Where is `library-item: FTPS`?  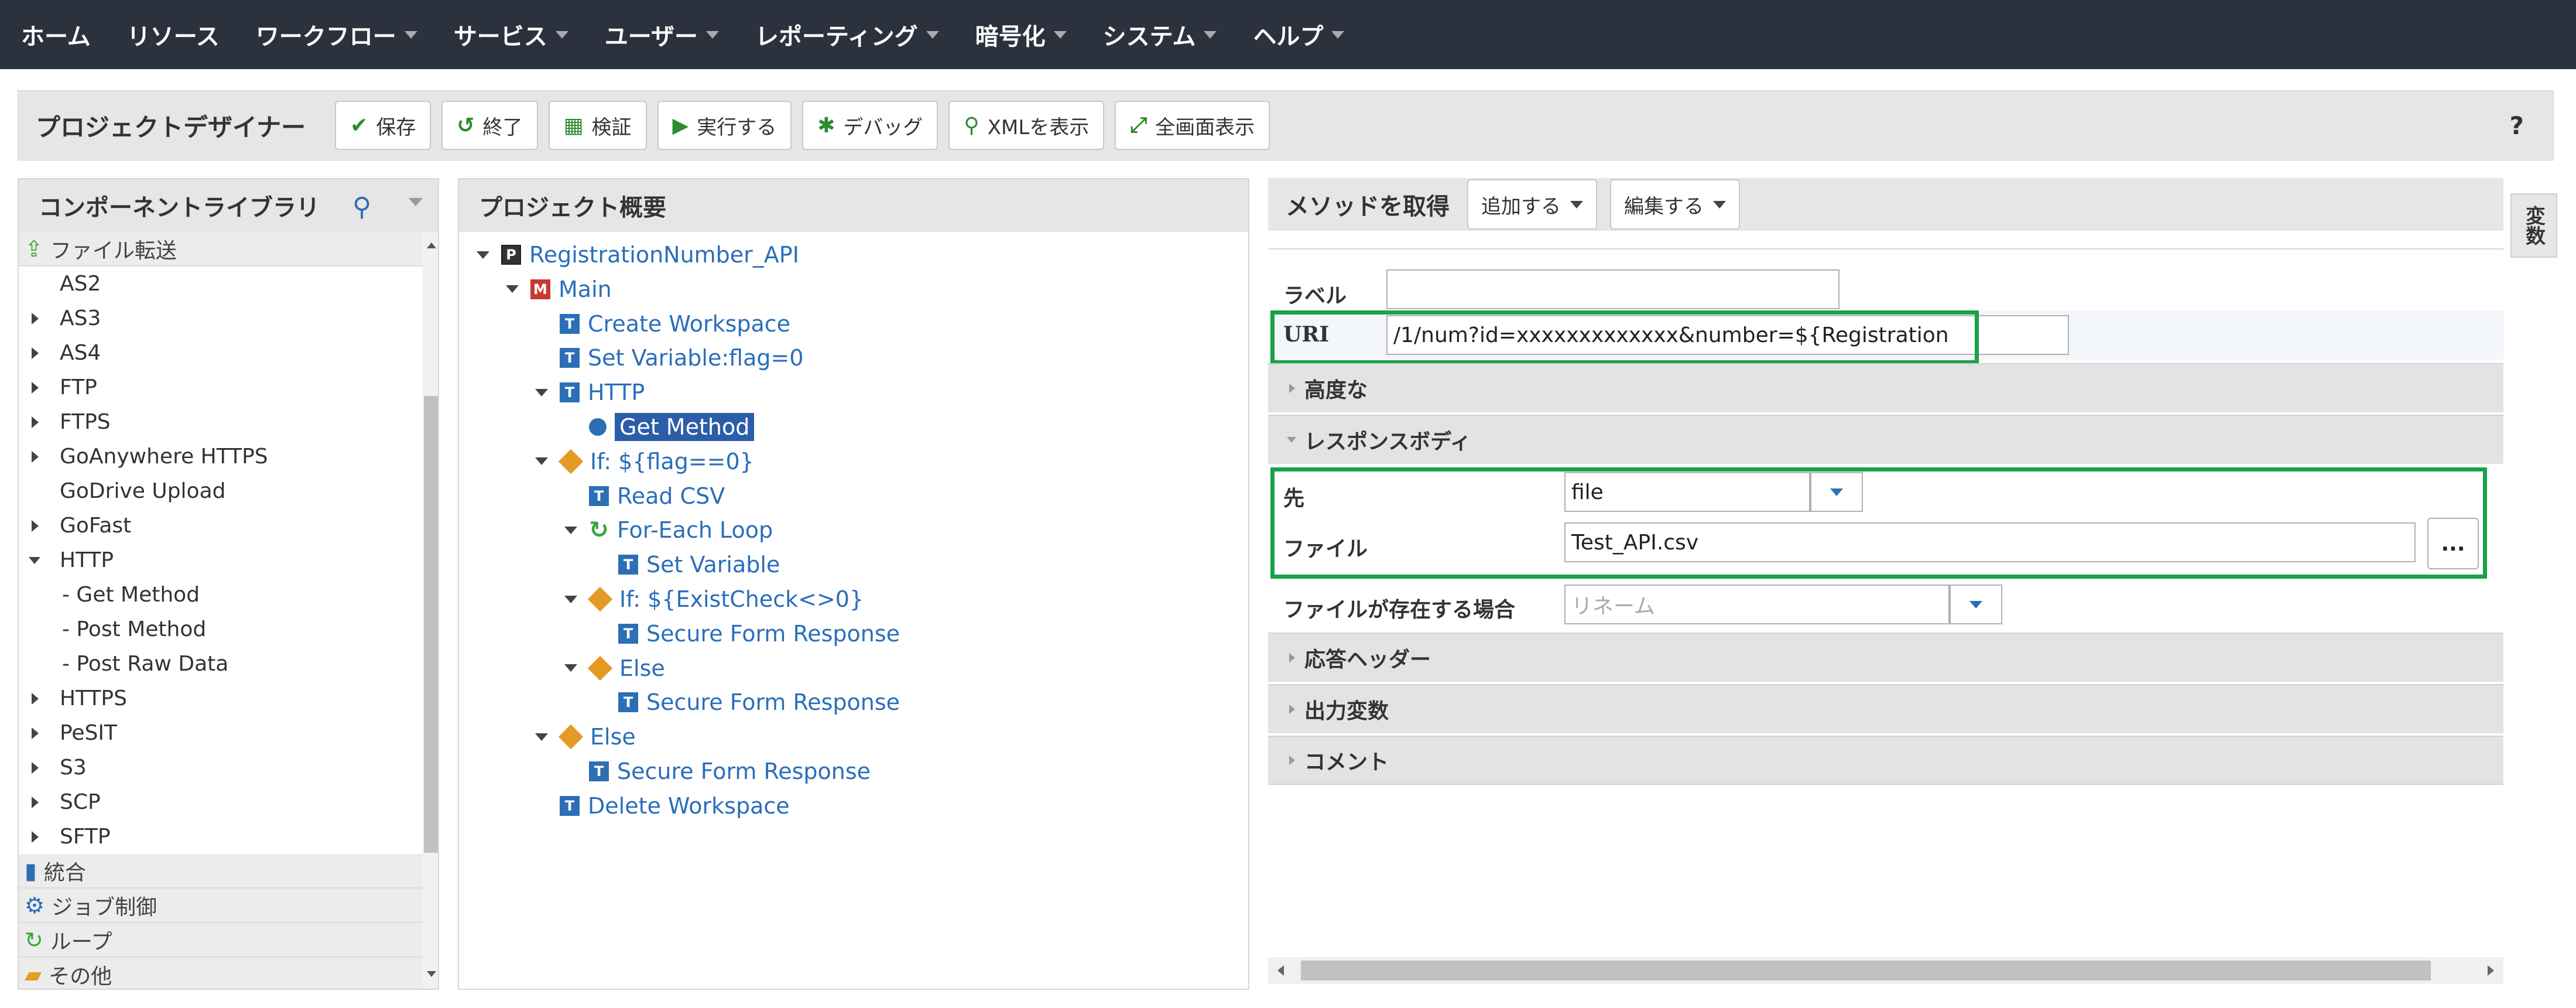
library-item: FTPS is located at coordinates (221, 422).